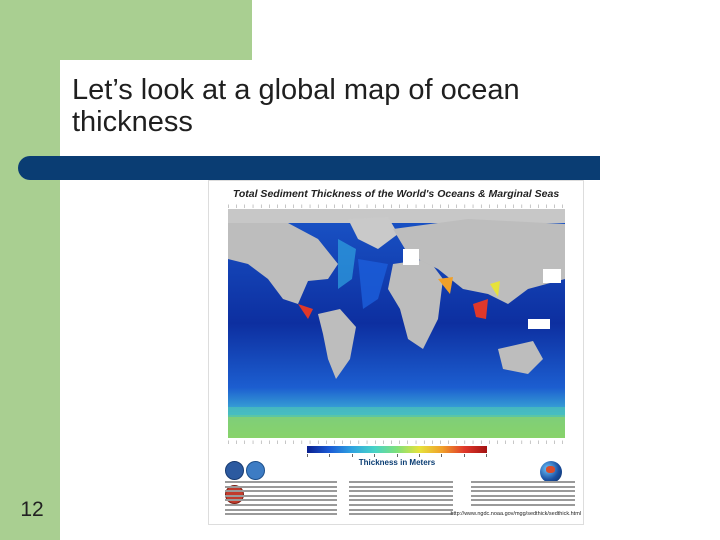 This screenshot has height=540, width=720. What do you see at coordinates (156, 30) in the screenshot?
I see `top-accent-band` at bounding box center [156, 30].